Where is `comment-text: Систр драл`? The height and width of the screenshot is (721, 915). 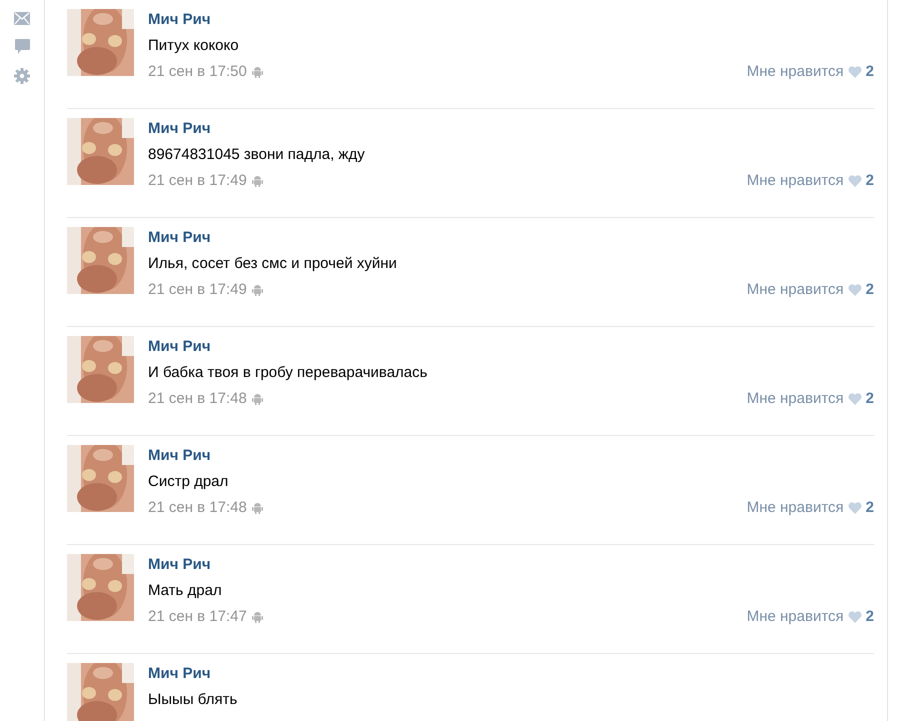
comment-text: Систр драл is located at coordinates (188, 481).